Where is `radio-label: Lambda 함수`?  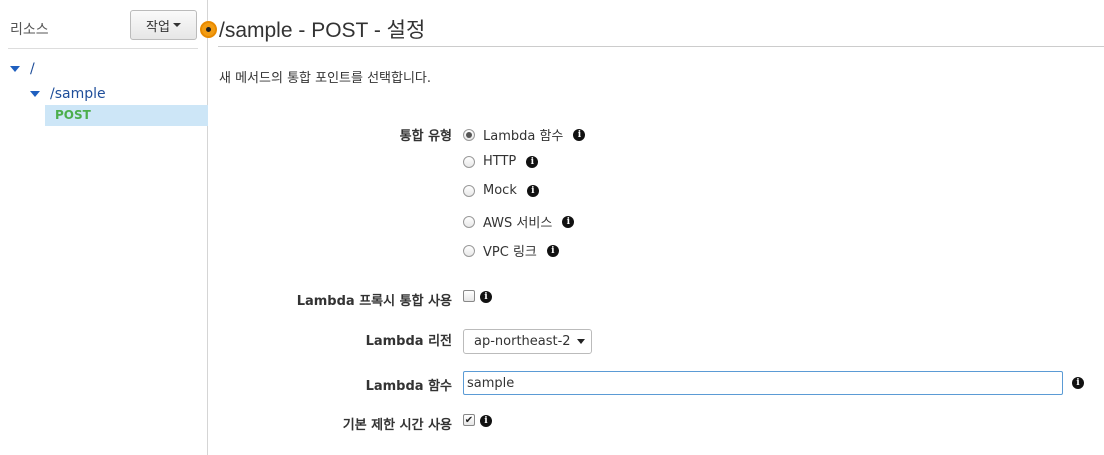
radio-label: Lambda 함수 is located at coordinates (523, 136).